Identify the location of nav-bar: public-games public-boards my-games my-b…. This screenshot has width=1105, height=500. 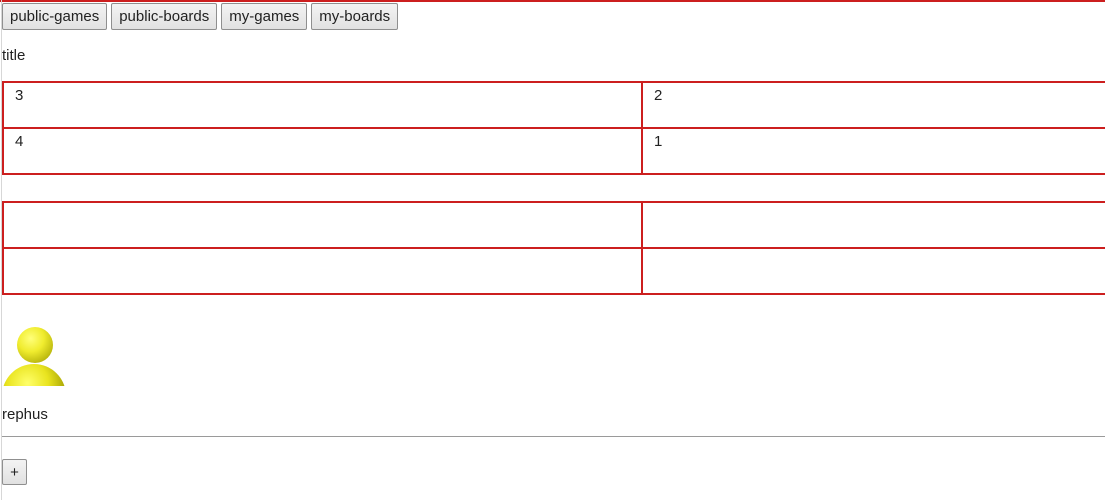
(200, 16).